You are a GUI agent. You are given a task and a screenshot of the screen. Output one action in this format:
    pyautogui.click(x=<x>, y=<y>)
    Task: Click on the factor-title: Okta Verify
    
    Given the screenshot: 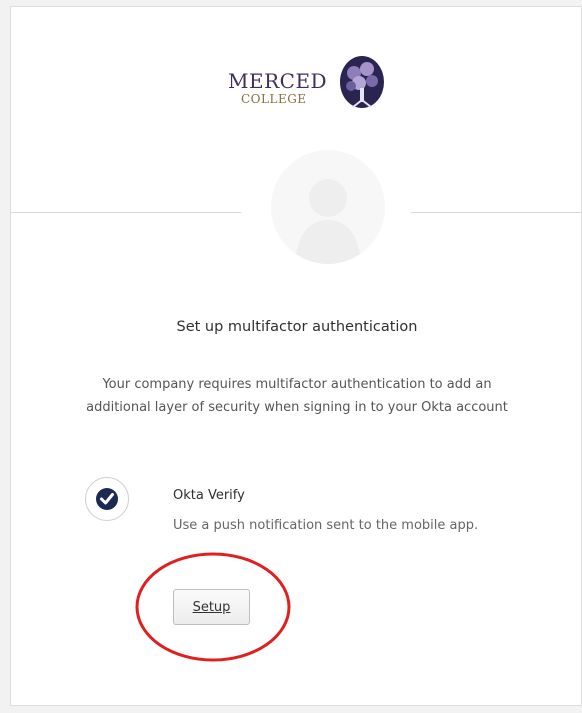 What is the action you would take?
    pyautogui.click(x=209, y=495)
    